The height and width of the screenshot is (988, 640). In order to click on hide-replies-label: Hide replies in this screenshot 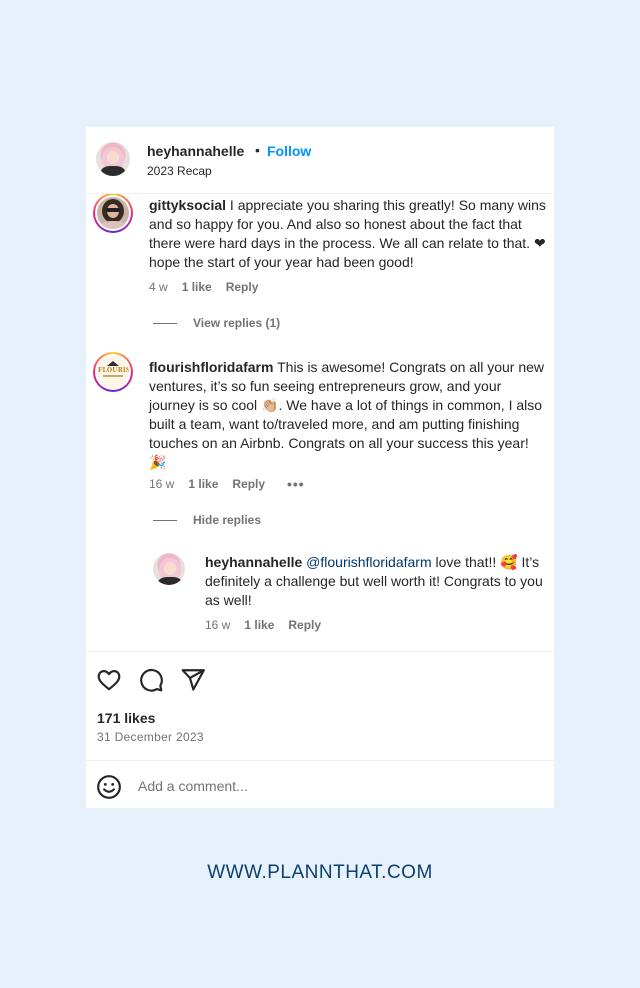, I will do `click(227, 520)`.